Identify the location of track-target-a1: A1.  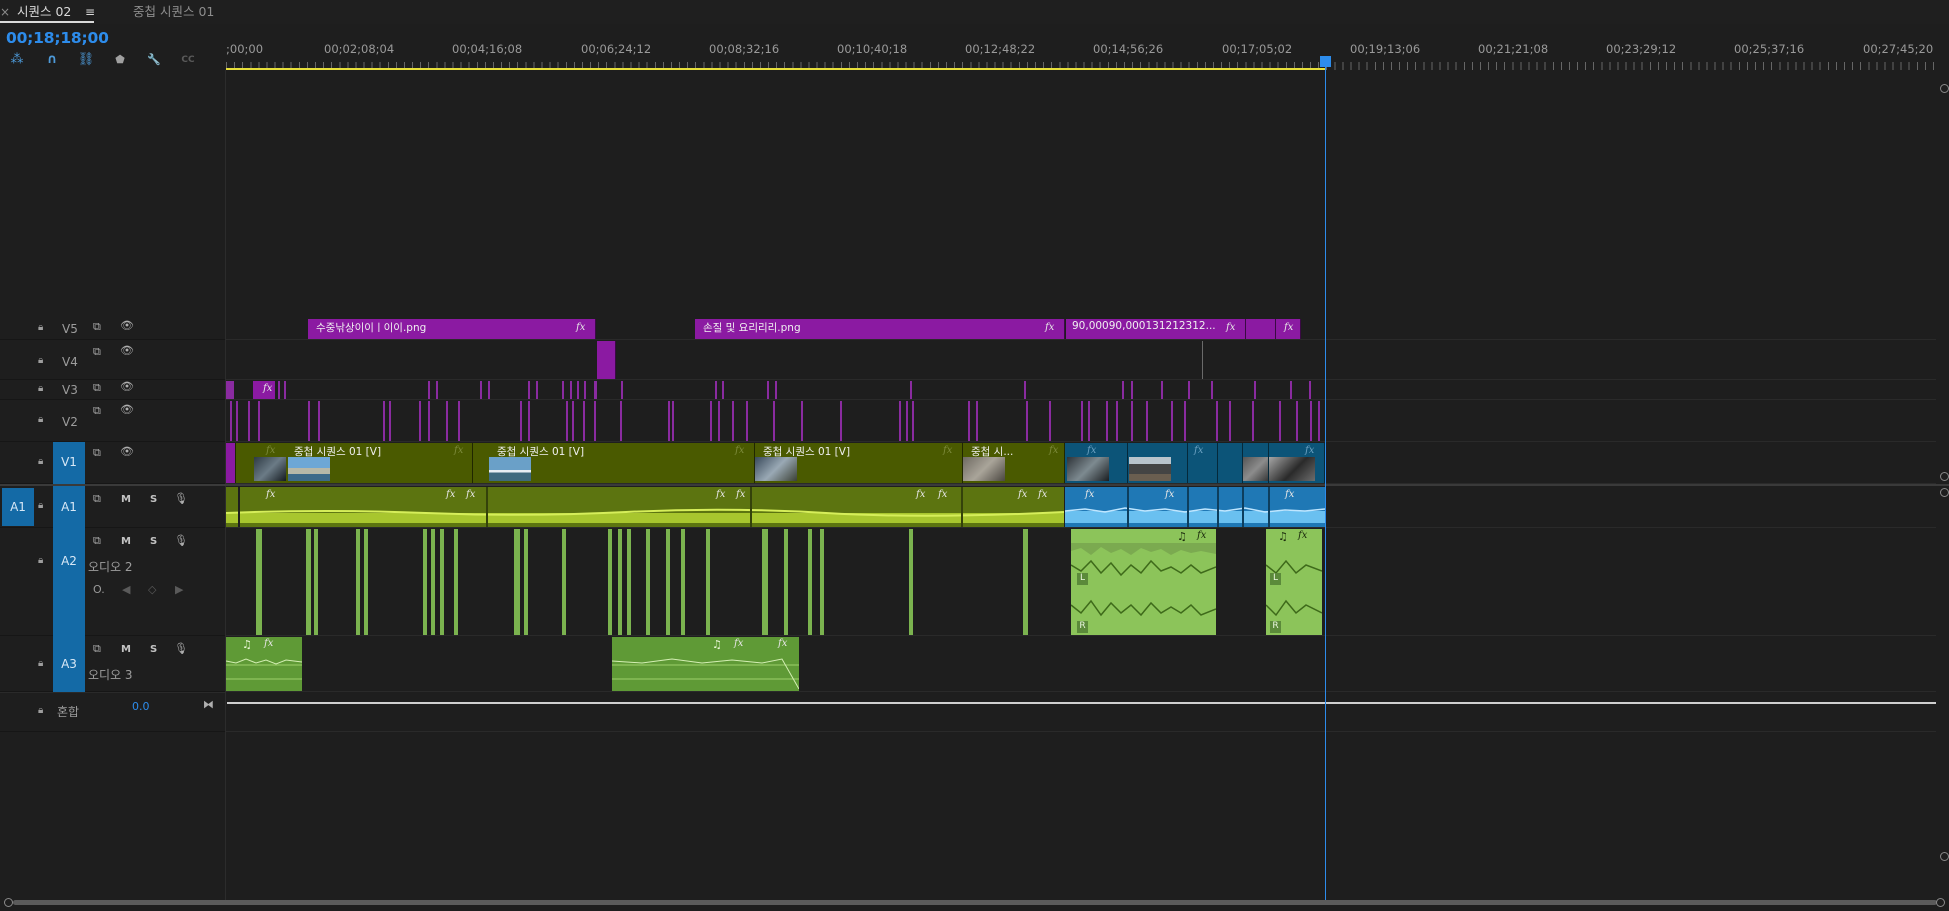
(69, 507).